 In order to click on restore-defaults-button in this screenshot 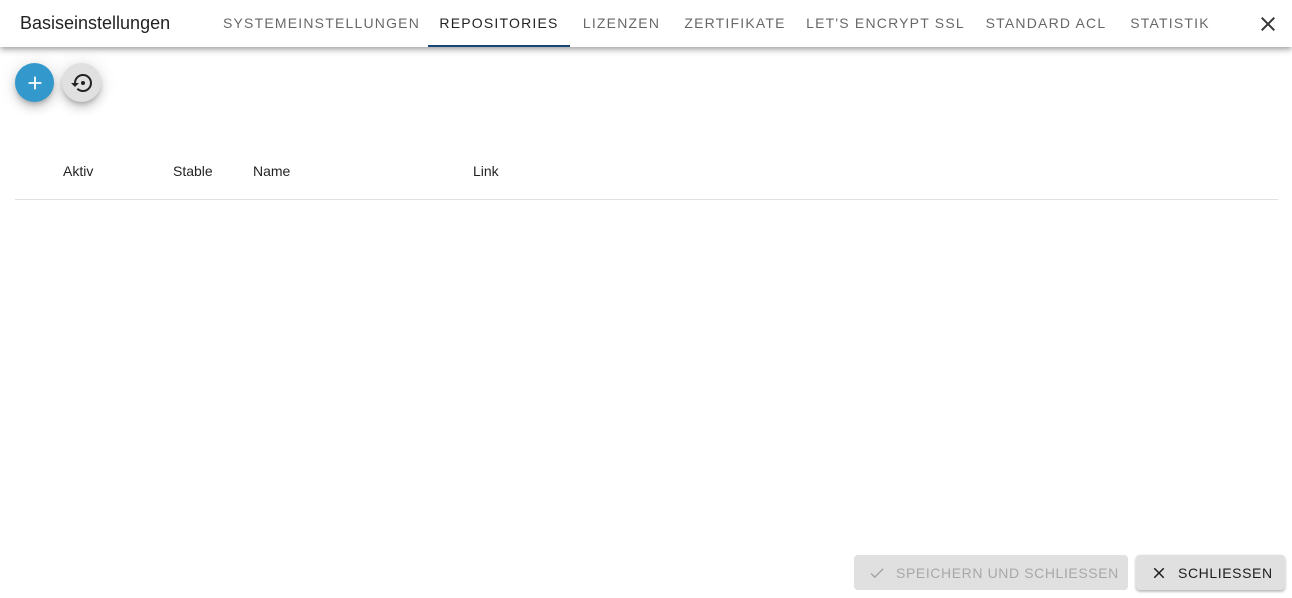, I will do `click(81, 82)`.